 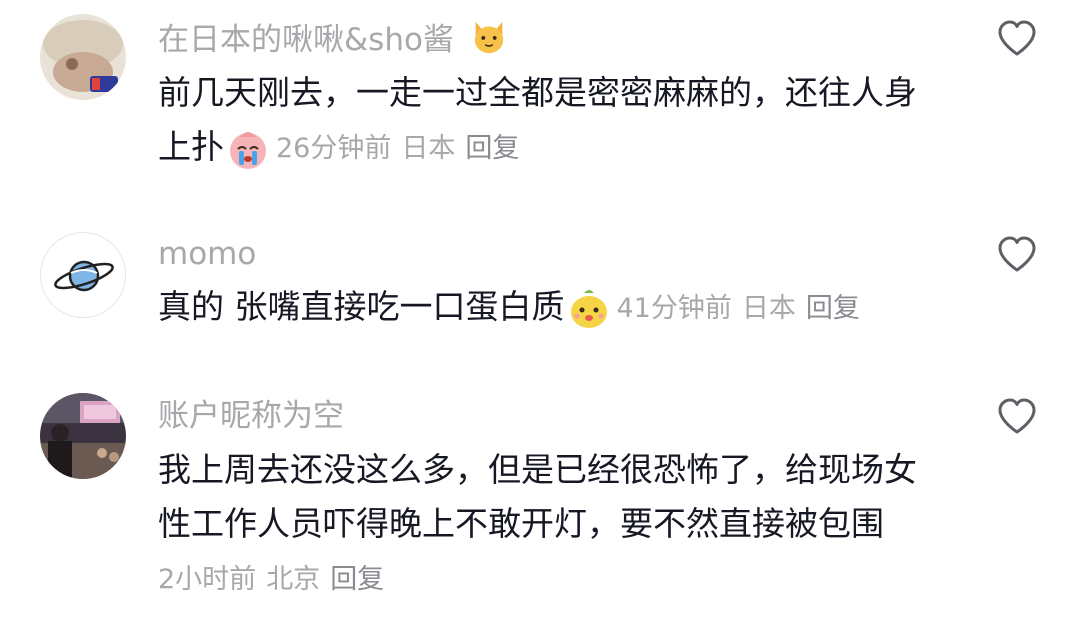 I want to click on comment-text: 真的 张嘴直接吃一口蛋白质 41分钟前 日本 回复, so click(x=558, y=308).